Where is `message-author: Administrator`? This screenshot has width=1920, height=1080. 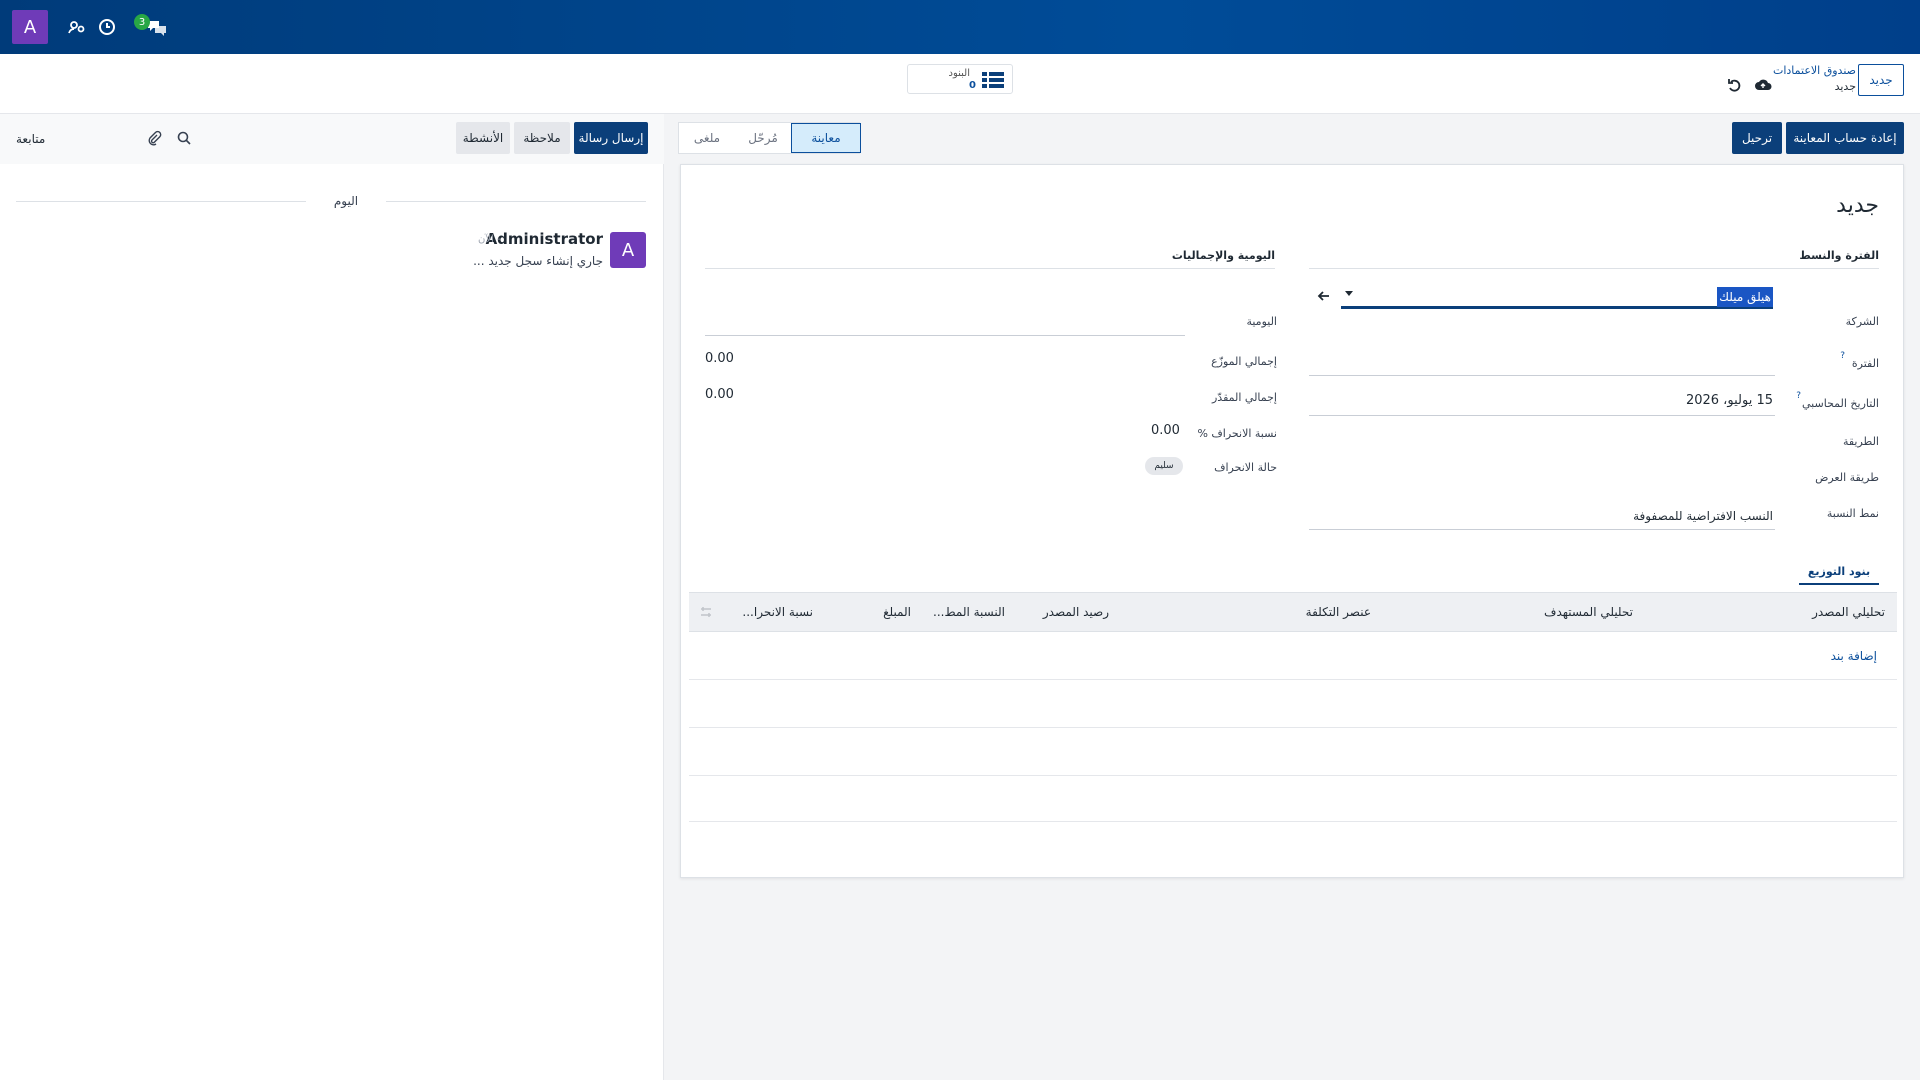
message-author: Administrator is located at coordinates (544, 239).